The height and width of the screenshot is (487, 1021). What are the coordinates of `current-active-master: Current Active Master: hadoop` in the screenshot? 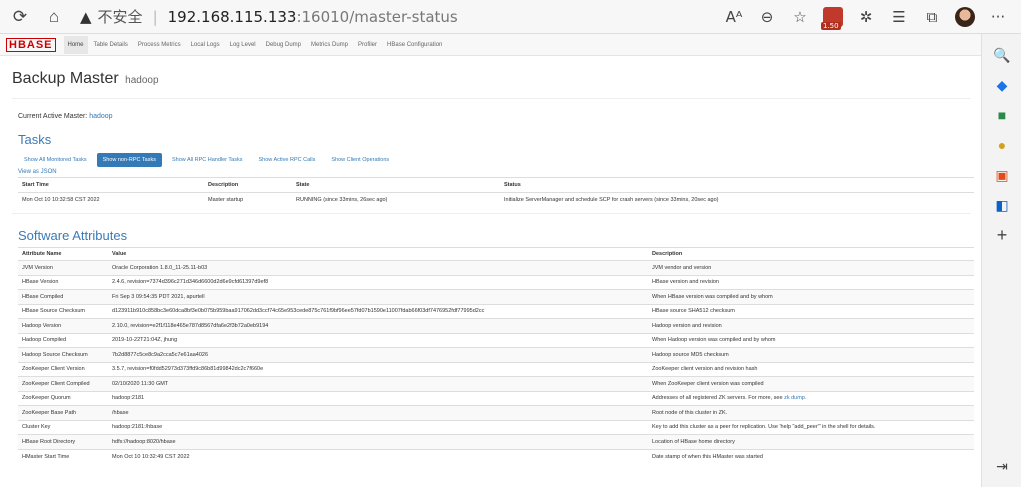 It's located at (494, 116).